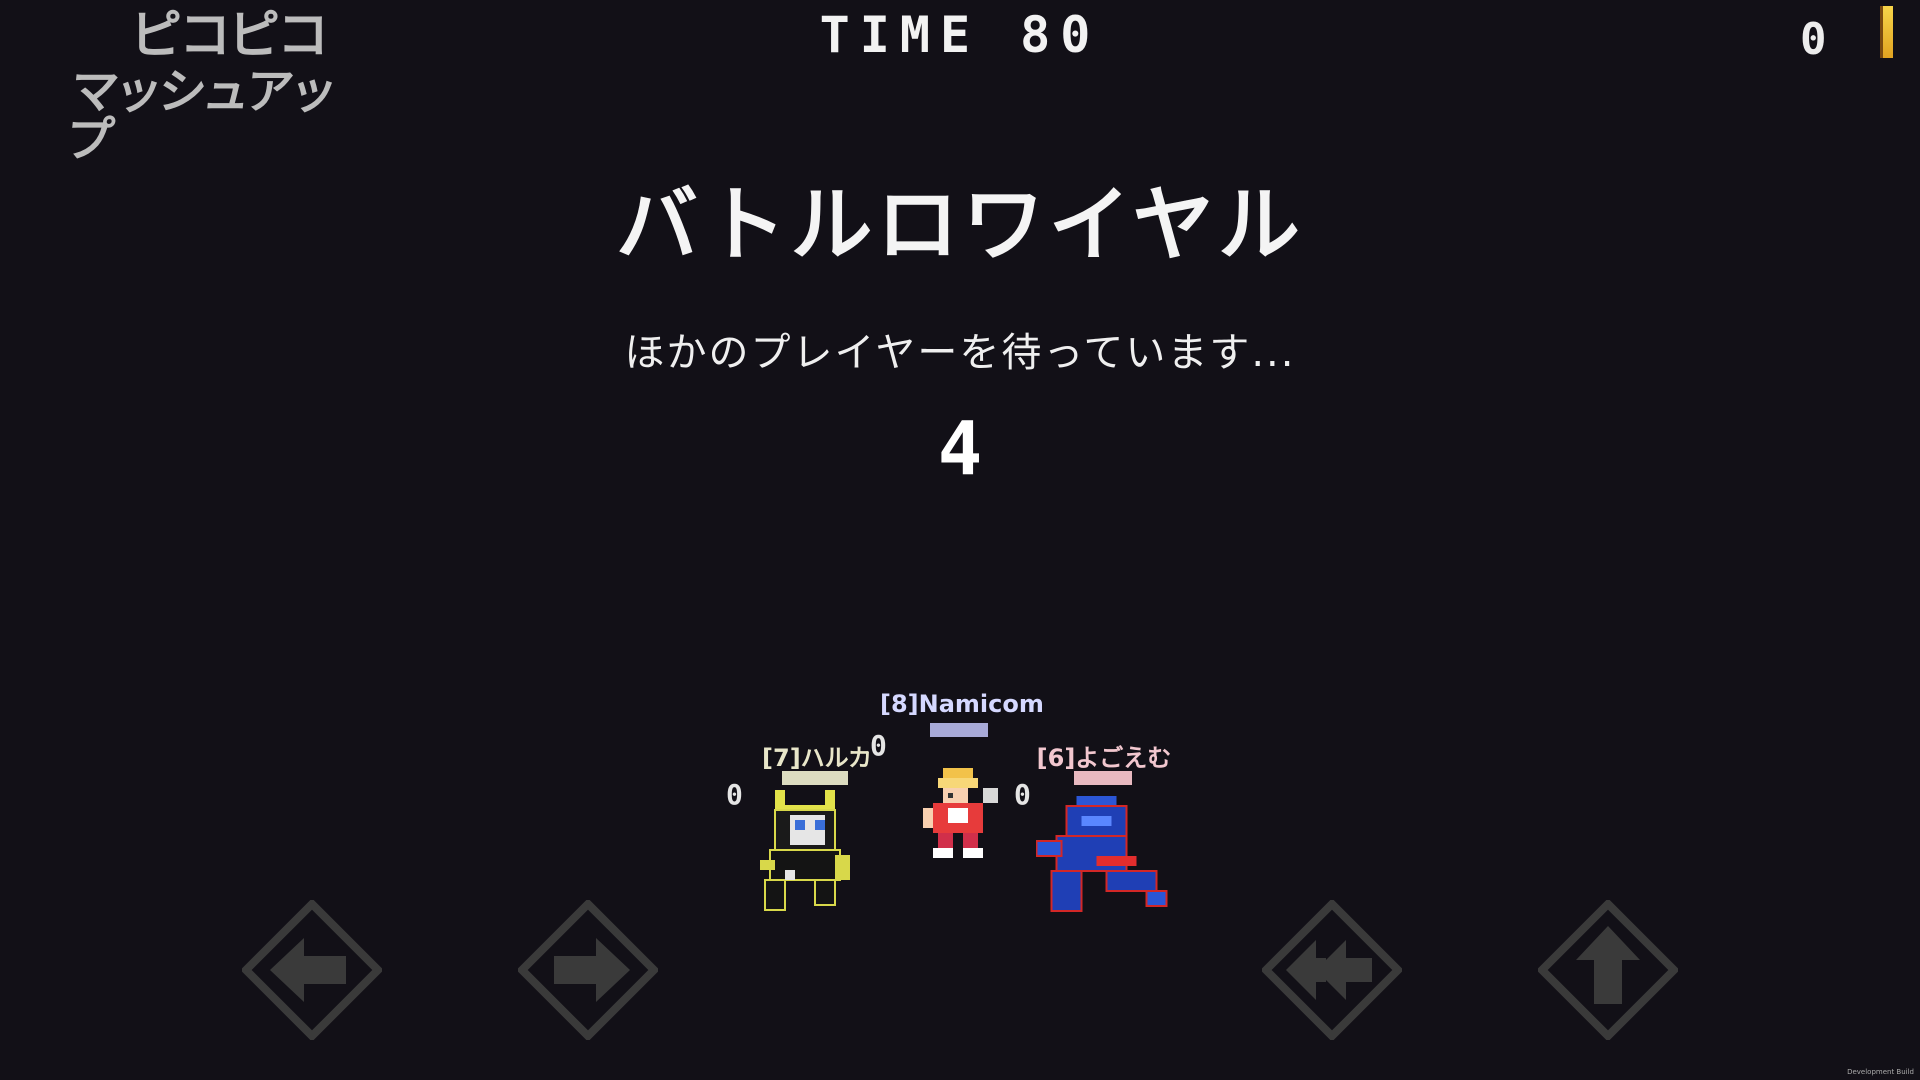 This screenshot has height=1080, width=1920. I want to click on double-arrow-left-icon, so click(1329, 970).